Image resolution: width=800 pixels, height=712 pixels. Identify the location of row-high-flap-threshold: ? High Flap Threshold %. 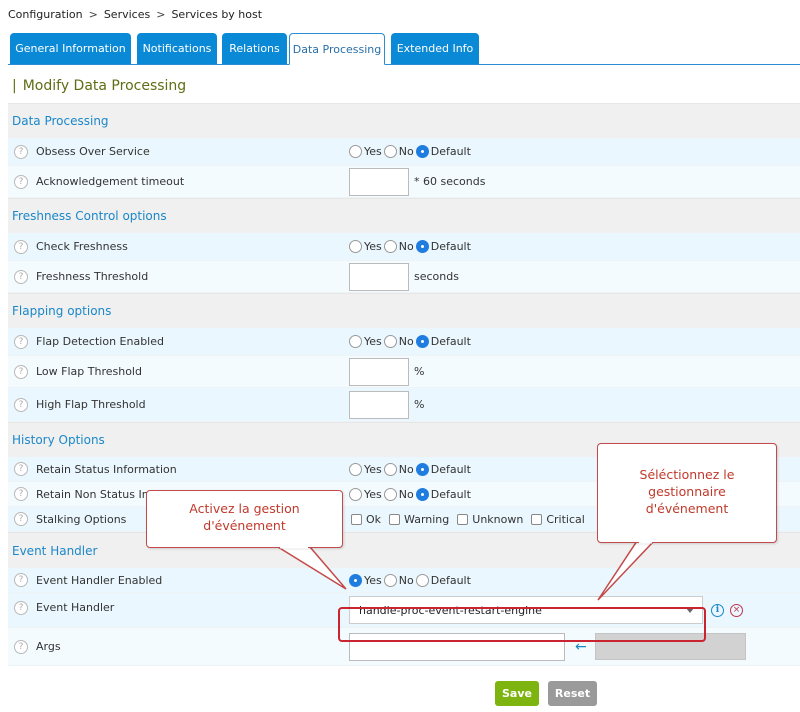
(404, 405).